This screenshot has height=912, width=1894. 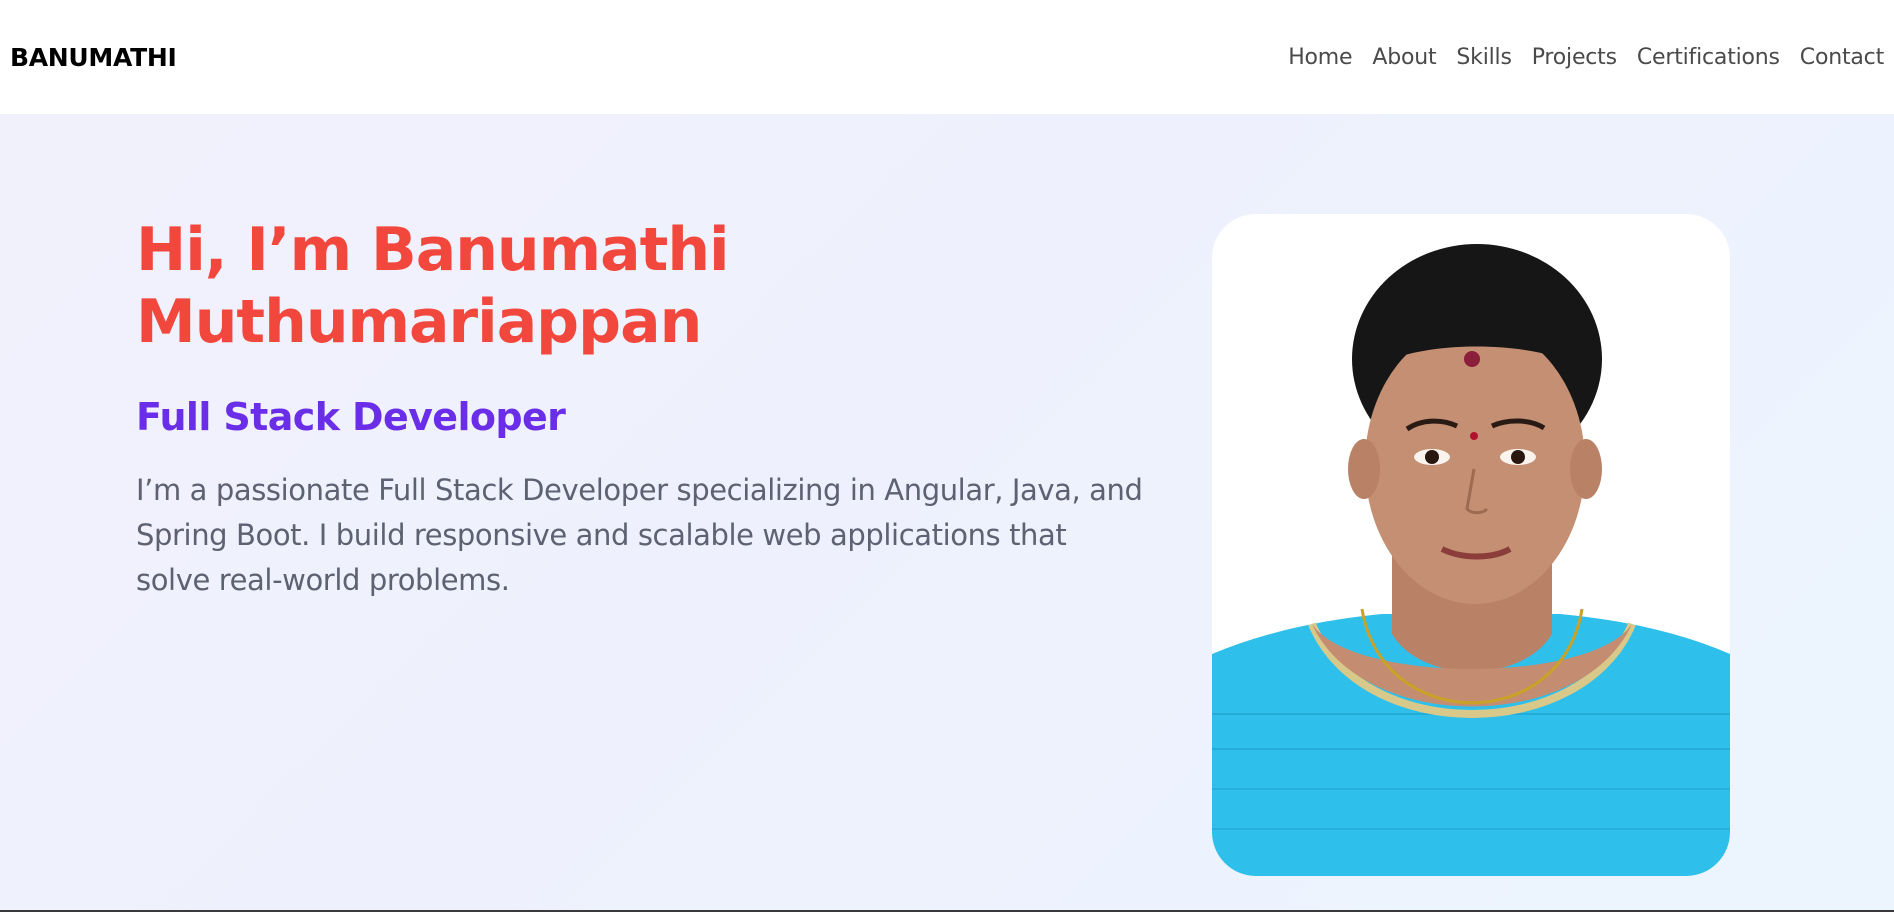 I want to click on hero-role: Full Stack Developer, so click(x=351, y=417).